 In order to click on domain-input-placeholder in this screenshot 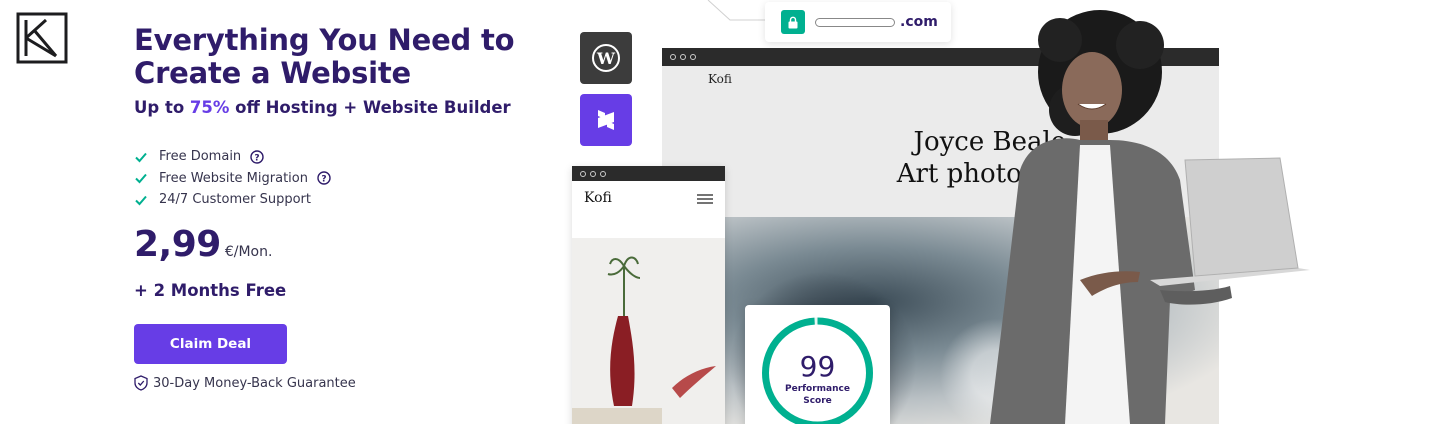, I will do `click(855, 22)`.